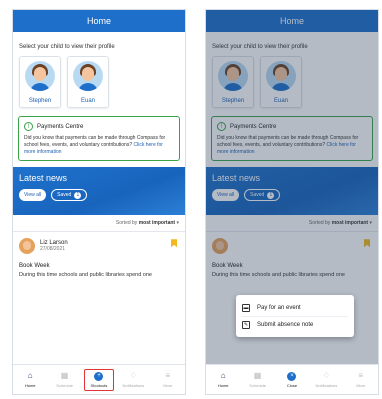  What do you see at coordinates (33, 195) in the screenshot?
I see `view-all-button: View all` at bounding box center [33, 195].